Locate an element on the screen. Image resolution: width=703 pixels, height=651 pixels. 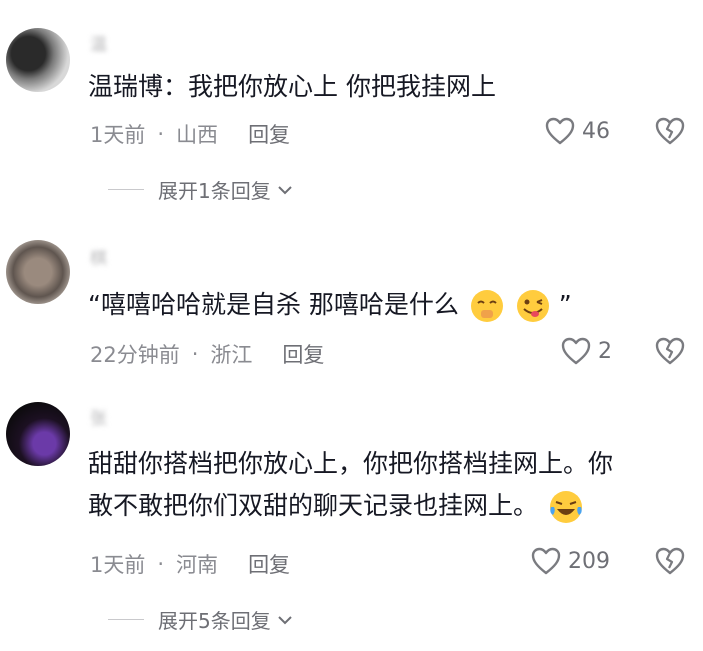
comment-time: 22分钟前 is located at coordinates (135, 355).